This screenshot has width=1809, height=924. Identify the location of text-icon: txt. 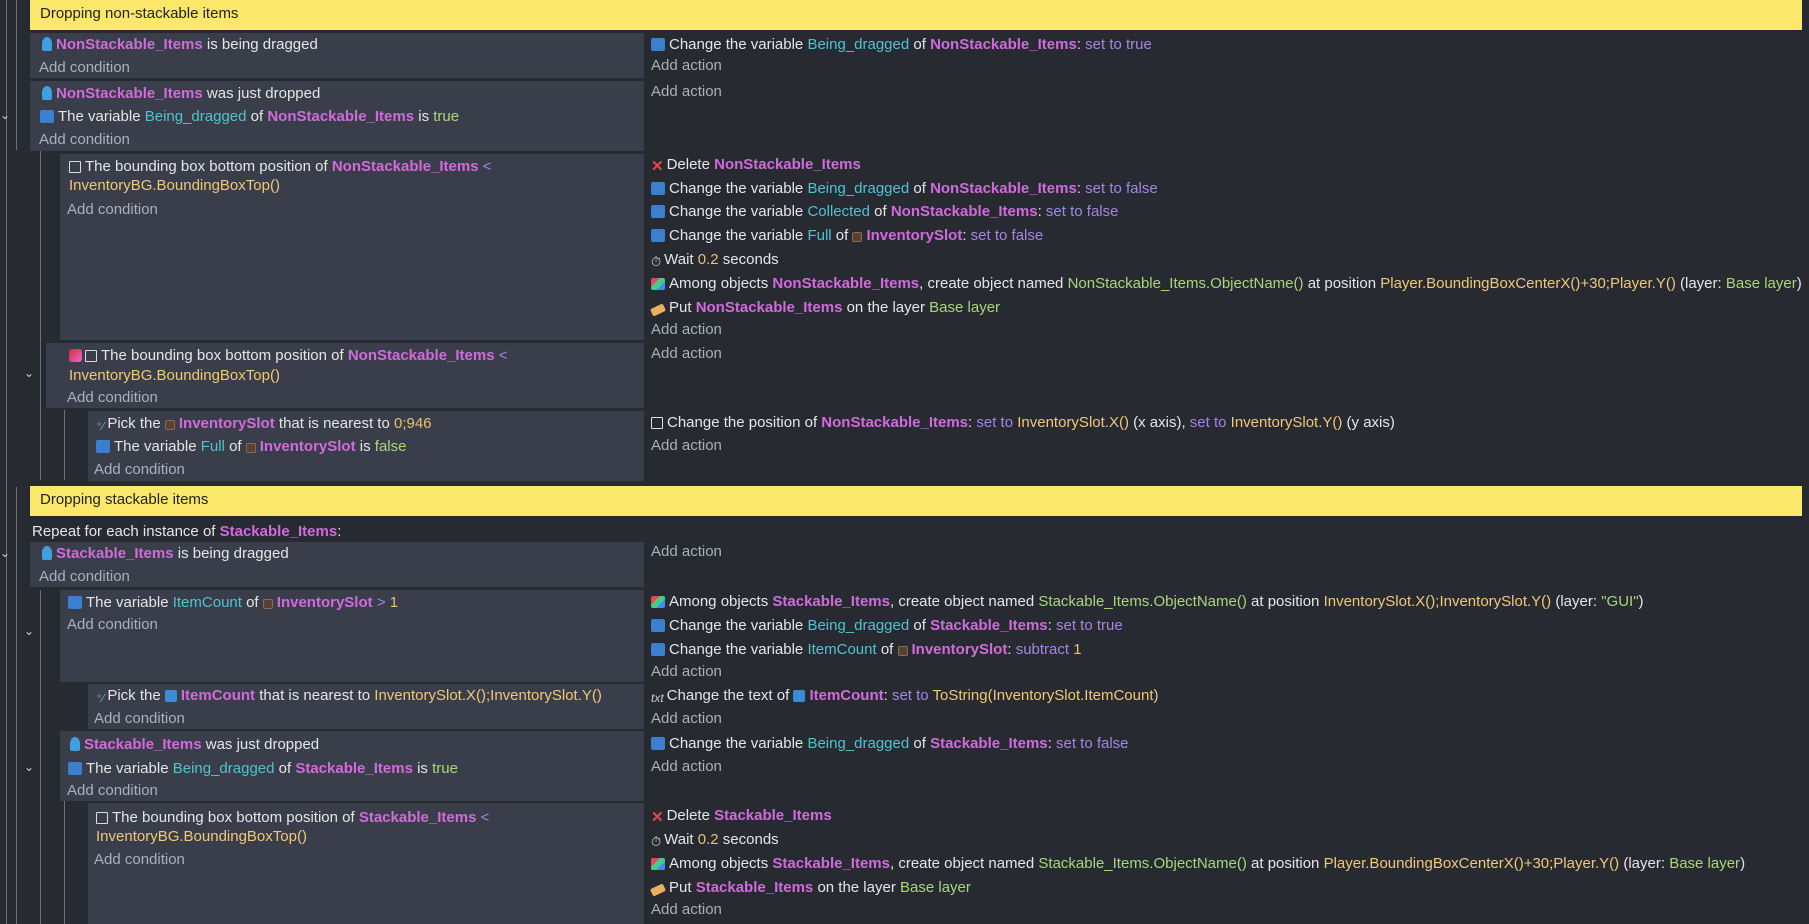
(657, 698).